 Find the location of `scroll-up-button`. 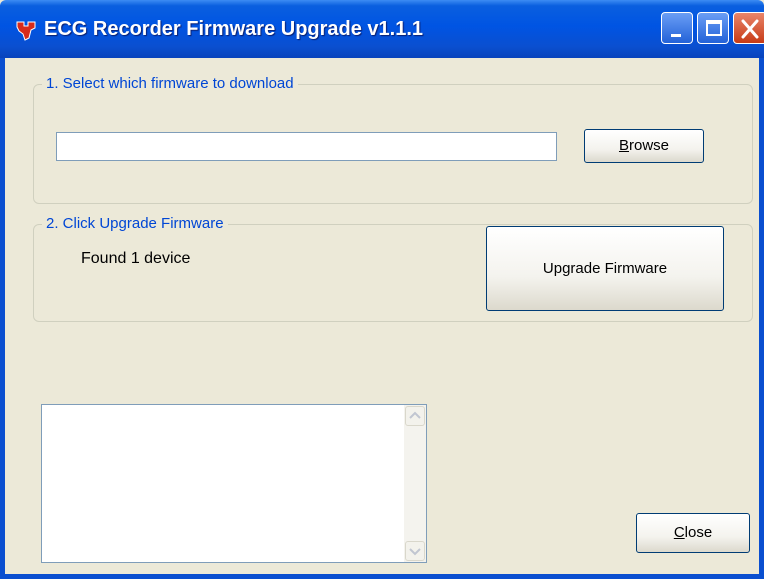

scroll-up-button is located at coordinates (415, 416).